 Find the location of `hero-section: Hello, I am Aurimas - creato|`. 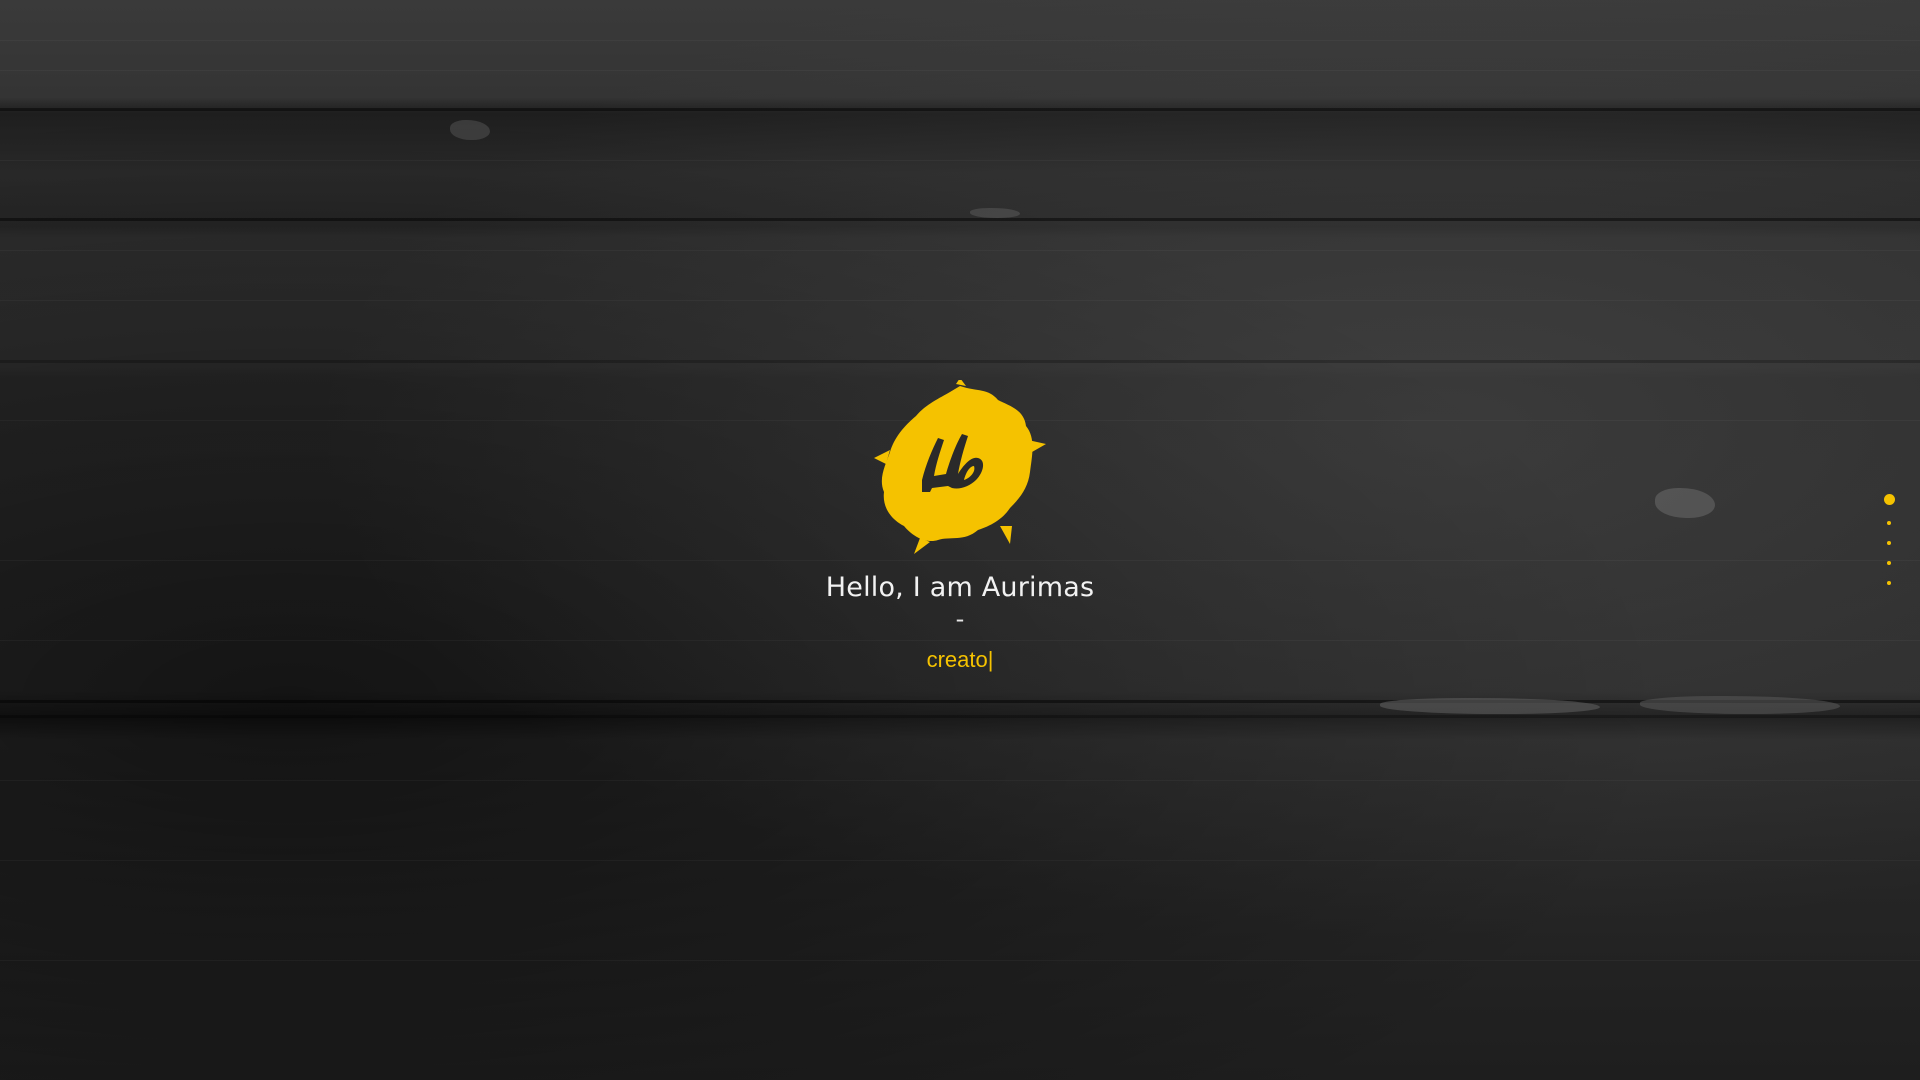

hero-section: Hello, I am Aurimas - creato| is located at coordinates (960, 526).